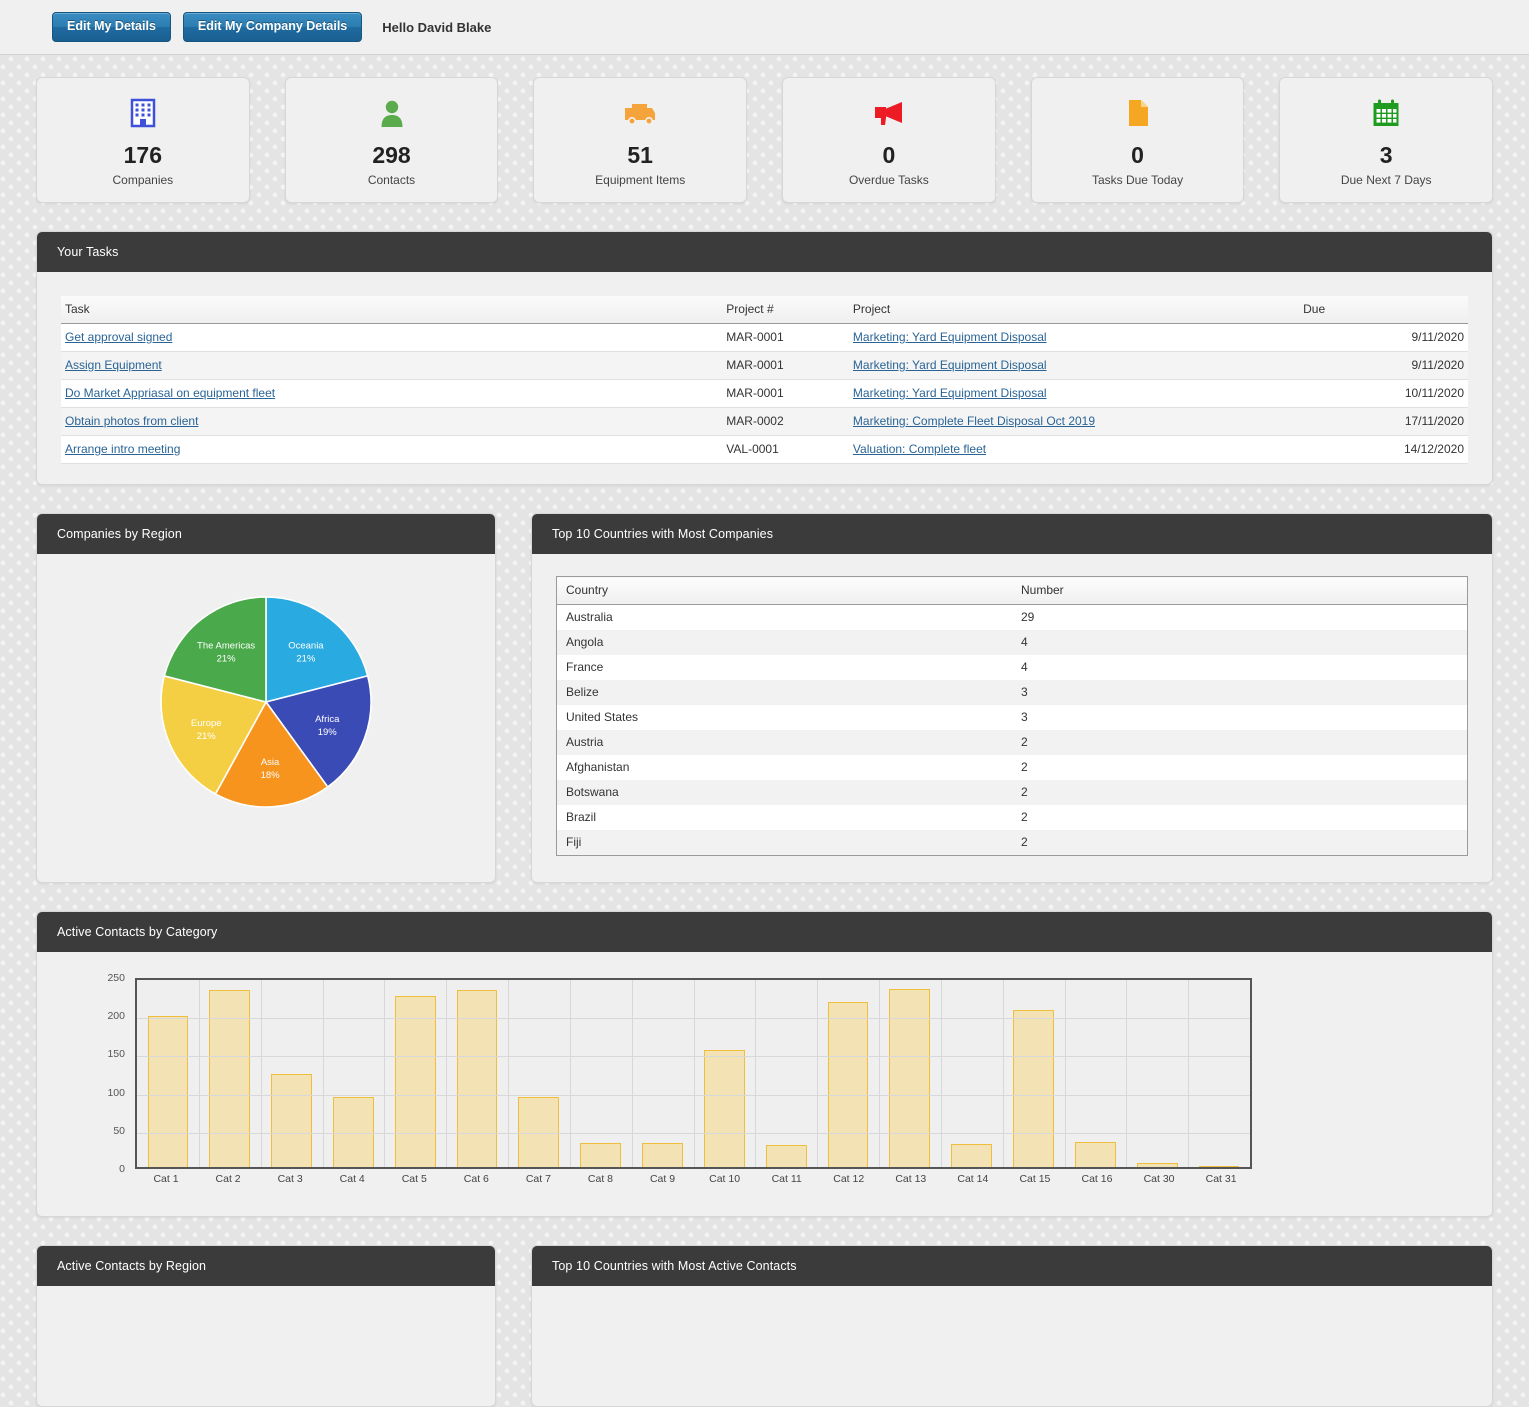 This screenshot has width=1529, height=1407. I want to click on table-row: United States 3, so click(1012, 717).